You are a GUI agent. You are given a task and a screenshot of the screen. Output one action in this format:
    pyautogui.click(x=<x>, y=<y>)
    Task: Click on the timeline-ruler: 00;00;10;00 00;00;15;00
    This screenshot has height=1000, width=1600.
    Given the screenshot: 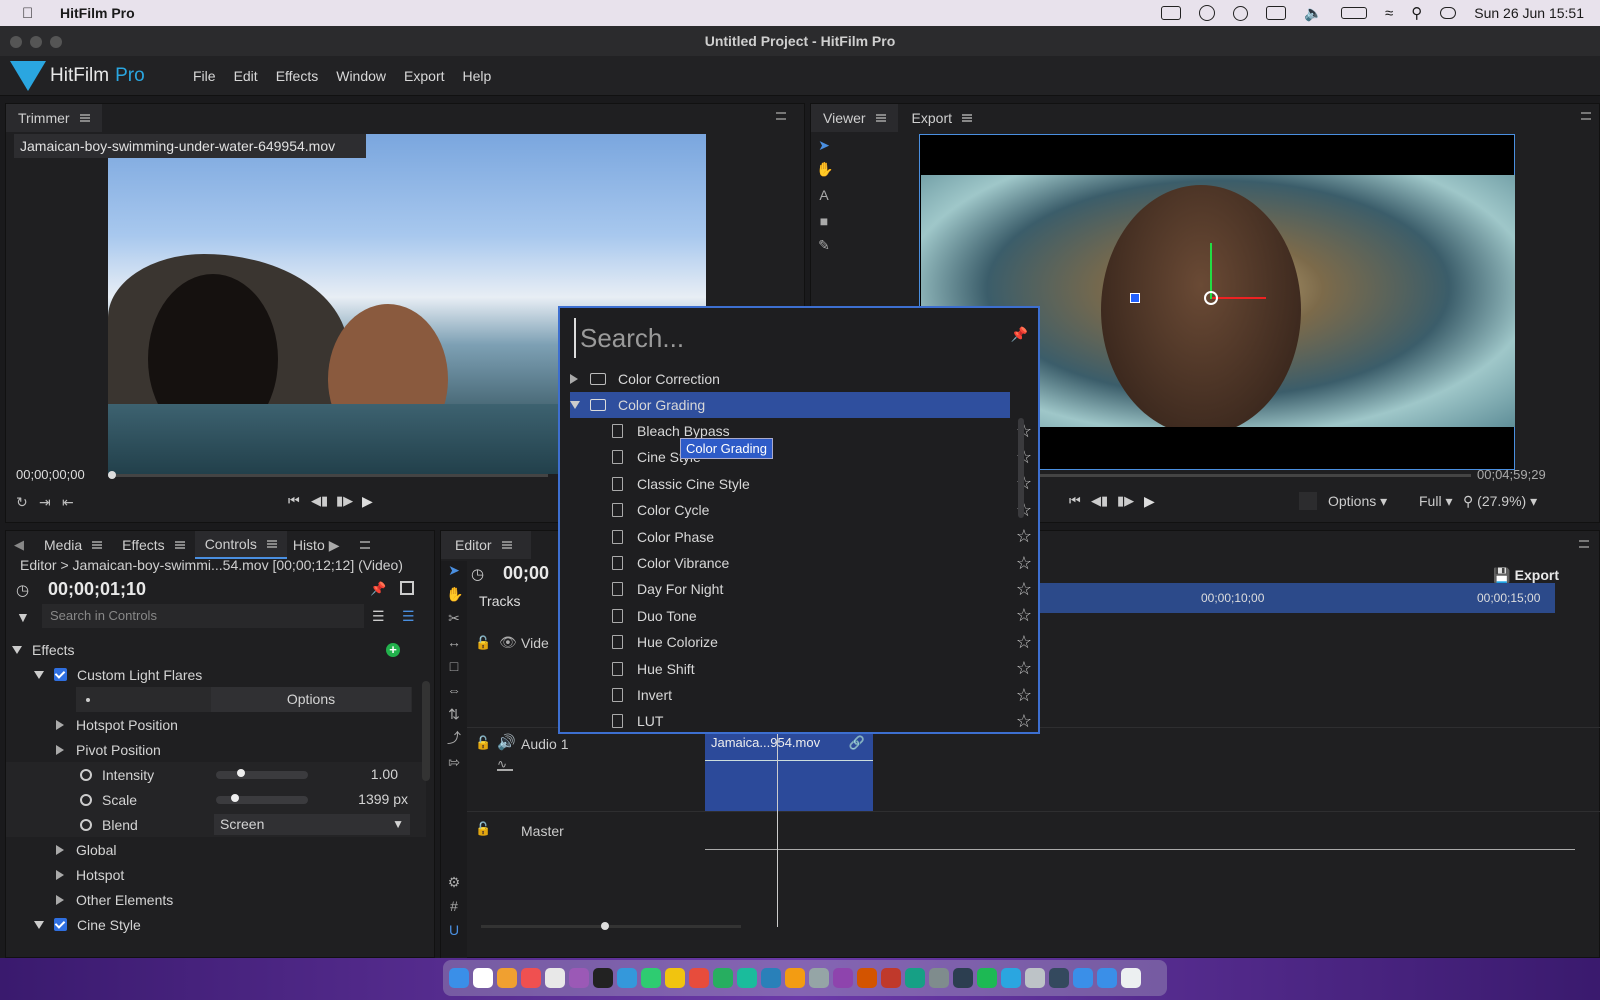 What is the action you would take?
    pyautogui.click(x=1288, y=598)
    